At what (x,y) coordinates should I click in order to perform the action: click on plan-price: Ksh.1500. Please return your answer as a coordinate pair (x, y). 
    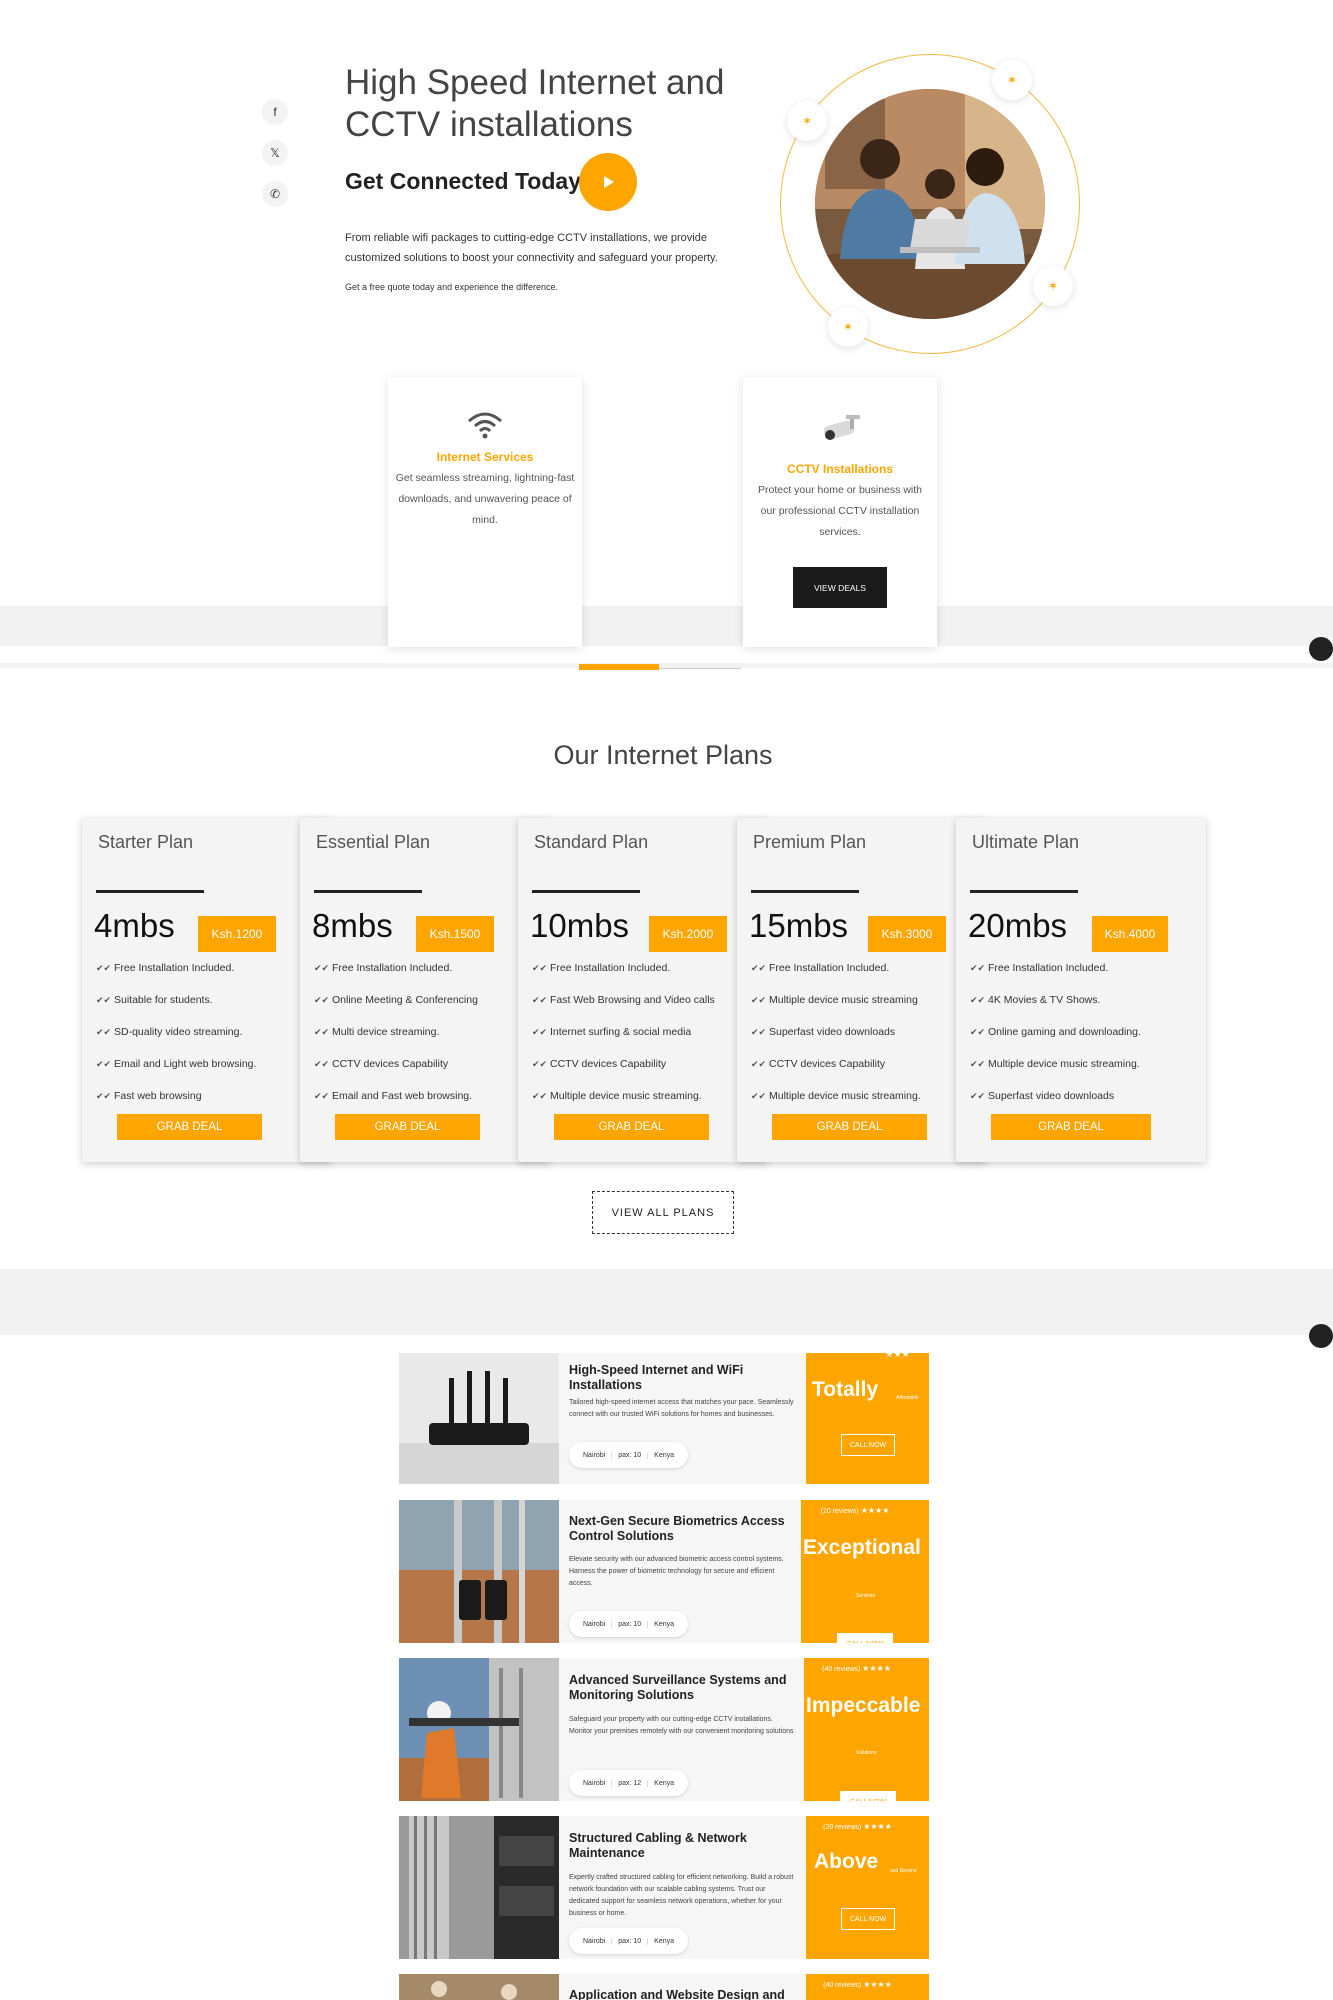
    Looking at the image, I should click on (455, 934).